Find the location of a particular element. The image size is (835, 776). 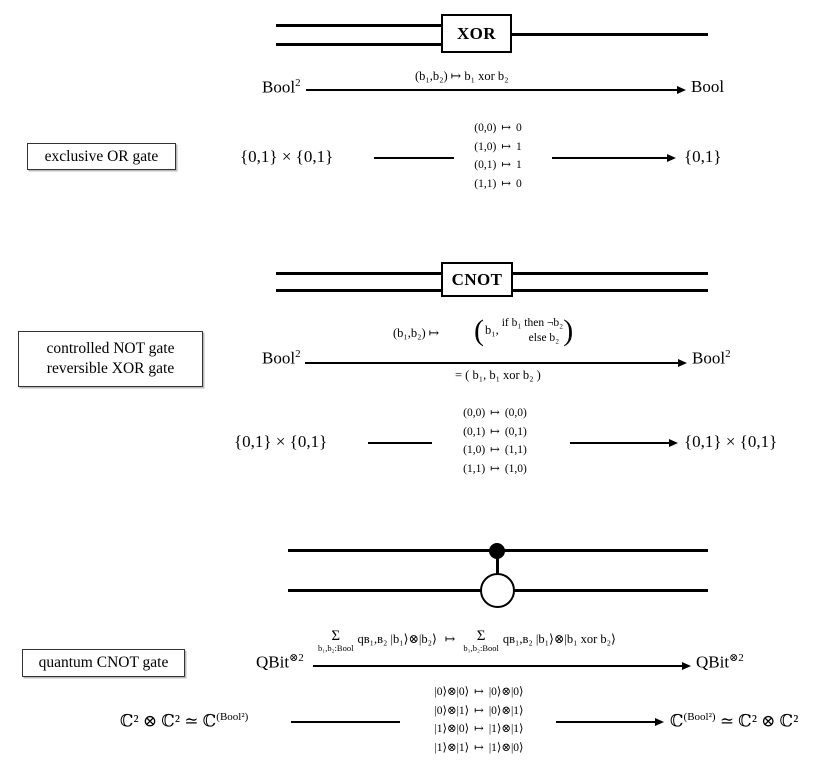

xor-domain-exponent: 2 is located at coordinates (298, 83).